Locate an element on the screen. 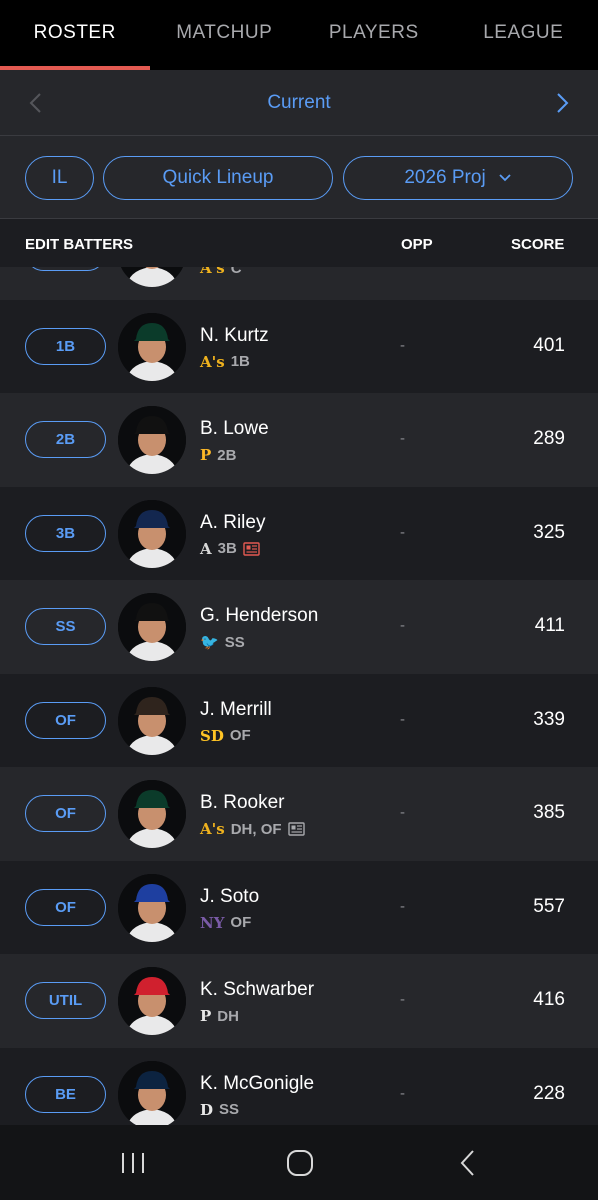 The width and height of the screenshot is (598, 1200). tab-players: PLAYERS is located at coordinates (374, 35).